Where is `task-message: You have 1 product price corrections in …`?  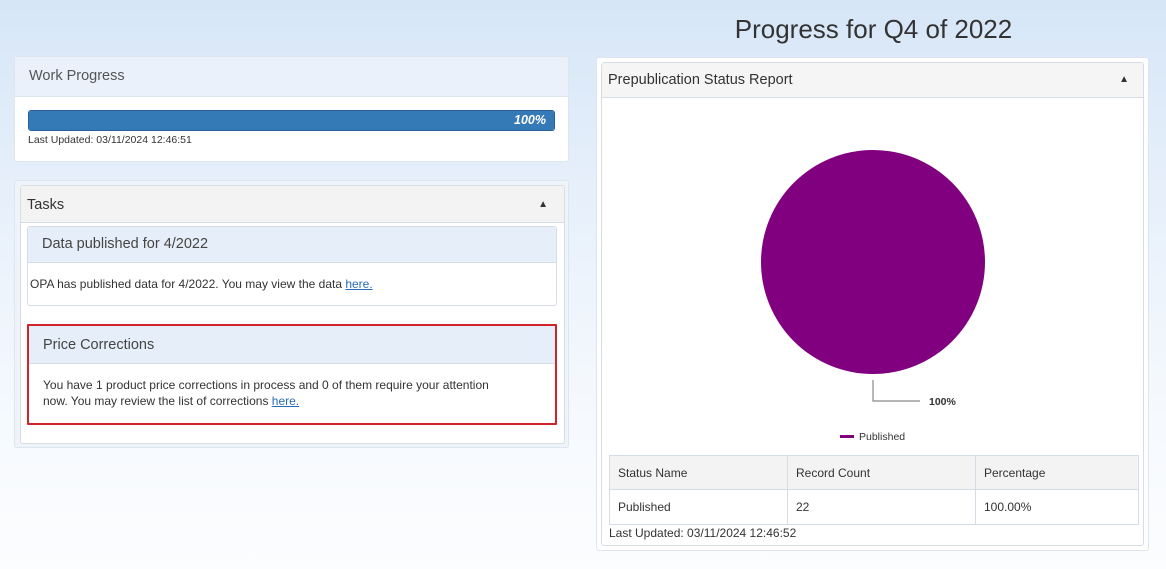 task-message: You have 1 product price corrections in … is located at coordinates (266, 393).